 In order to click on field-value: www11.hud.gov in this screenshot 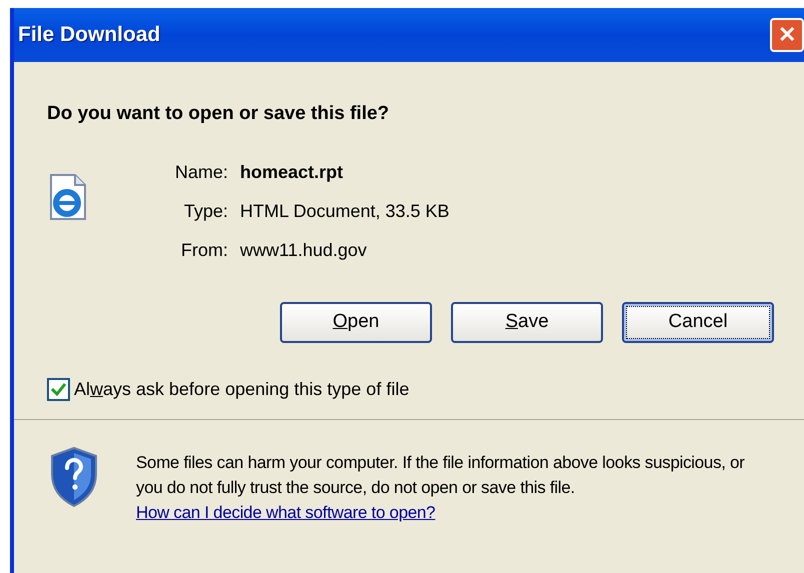, I will do `click(304, 250)`.